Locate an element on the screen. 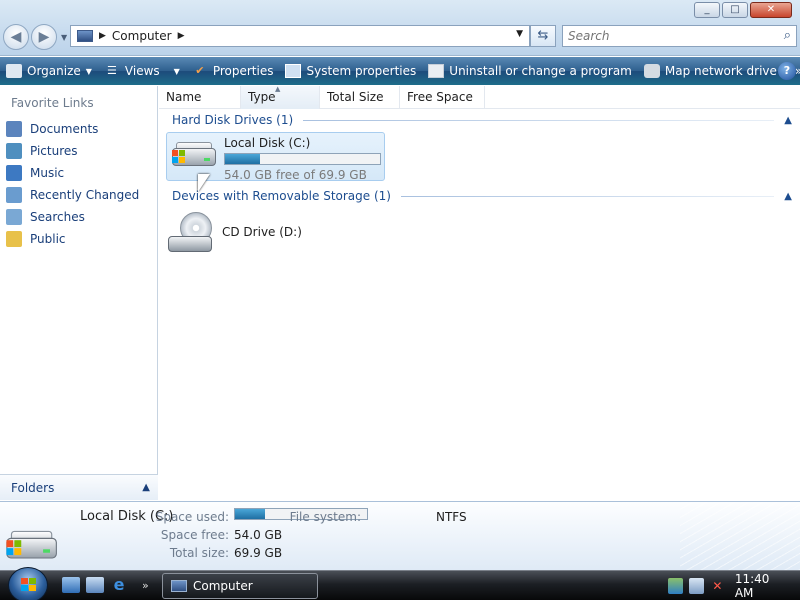  internet-explorer-icon: e is located at coordinates (119, 585).